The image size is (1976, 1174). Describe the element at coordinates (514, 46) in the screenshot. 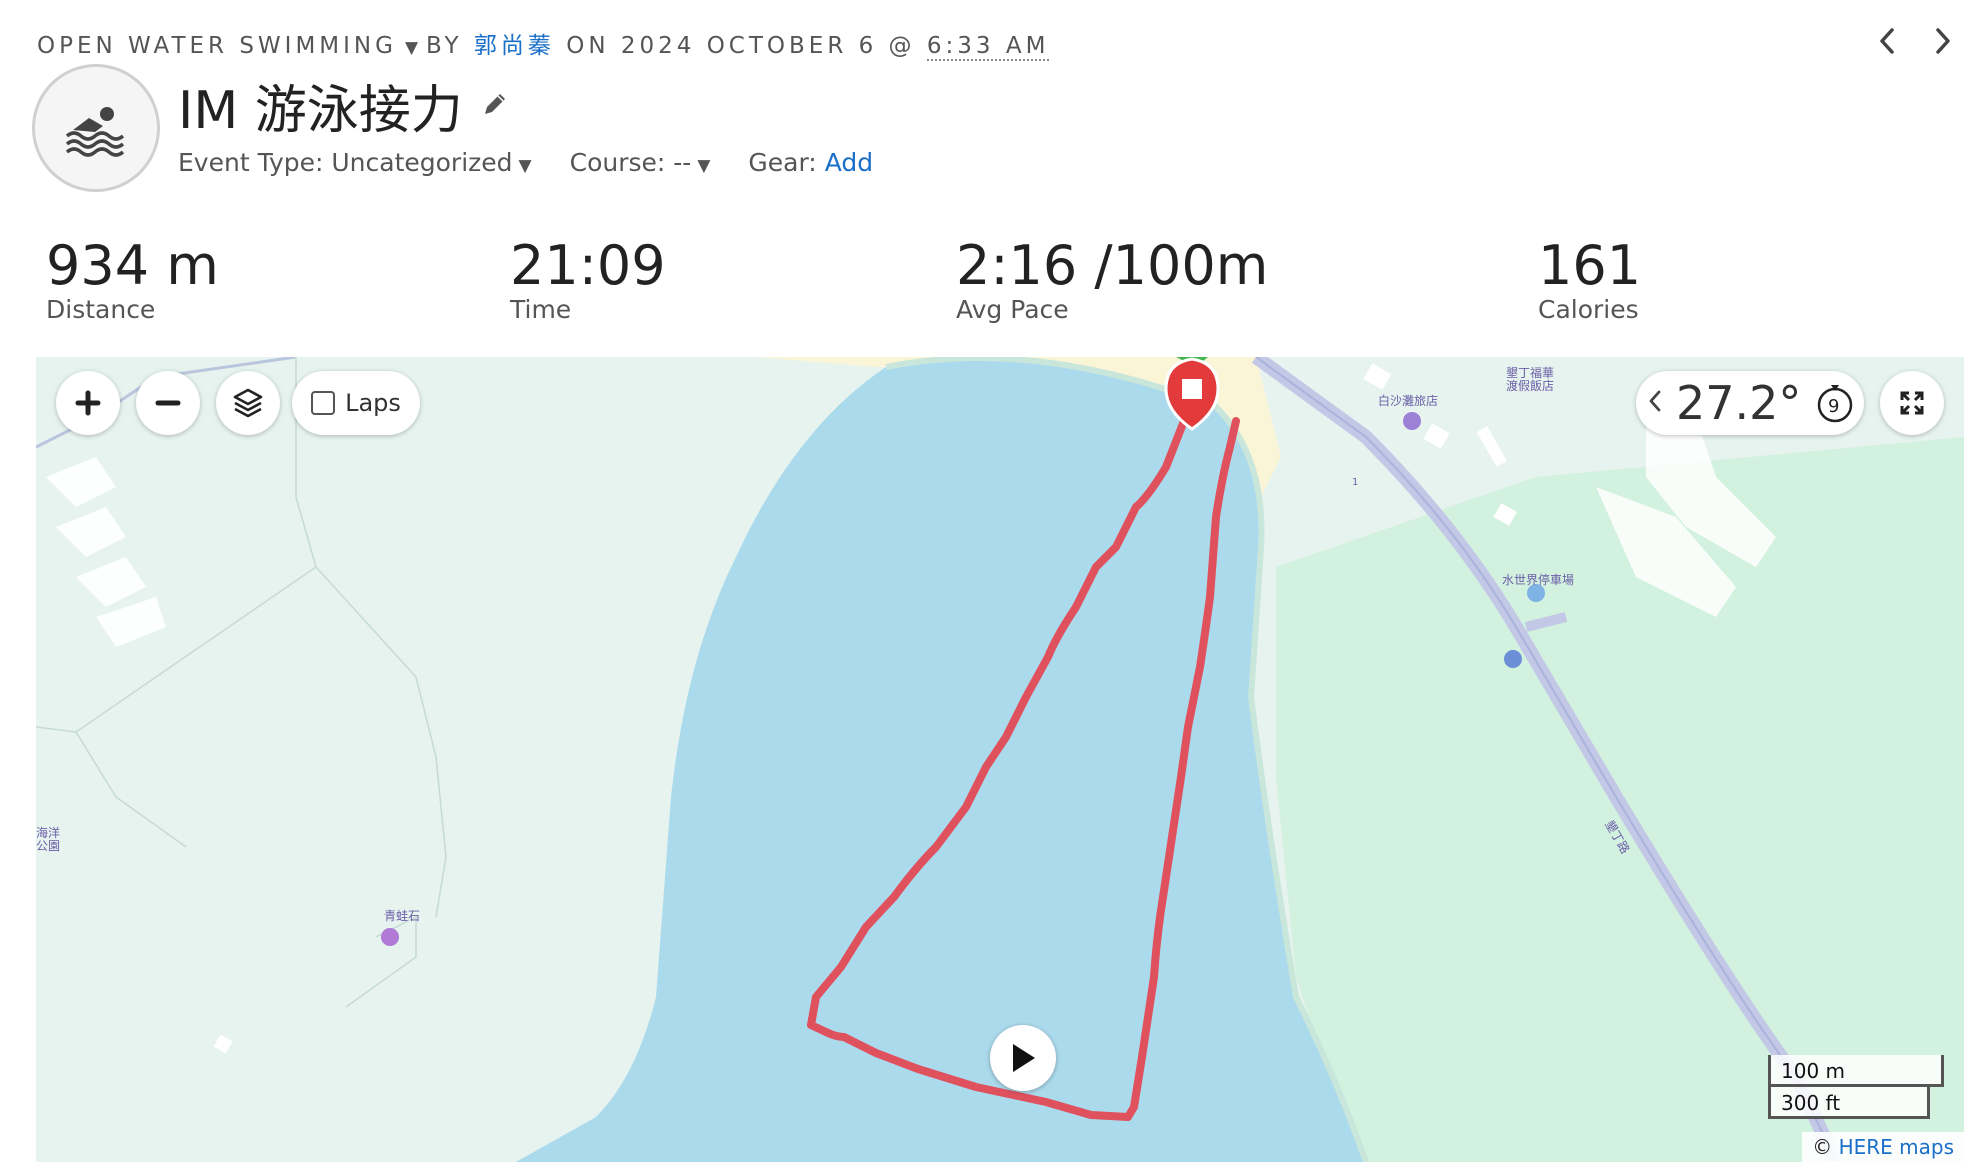

I see `author-link: 郭尚蓁` at that location.